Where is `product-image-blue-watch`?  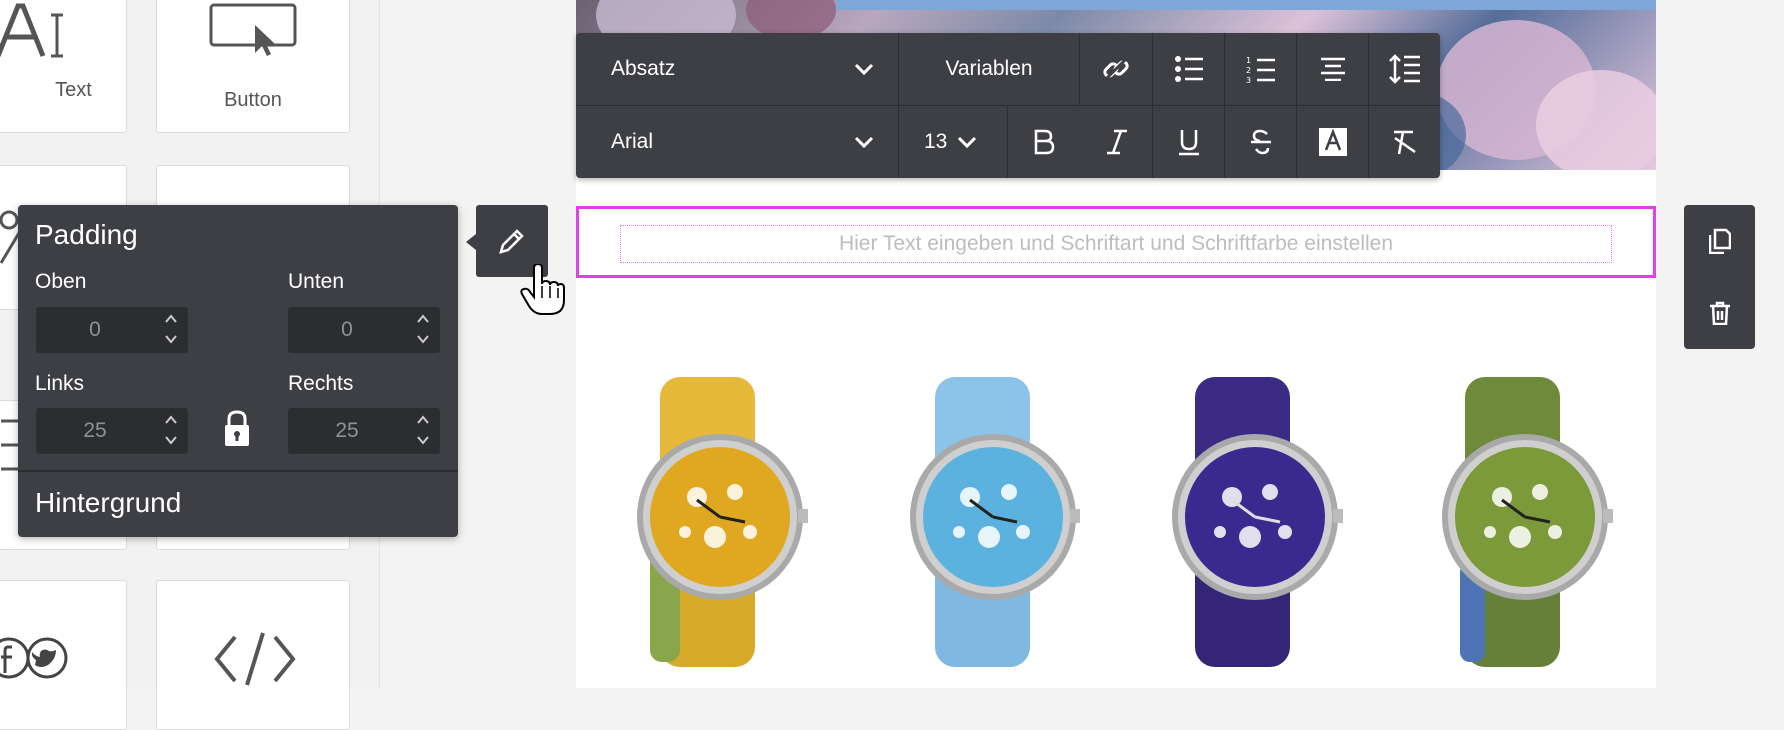
product-image-blue-watch is located at coordinates (995, 522).